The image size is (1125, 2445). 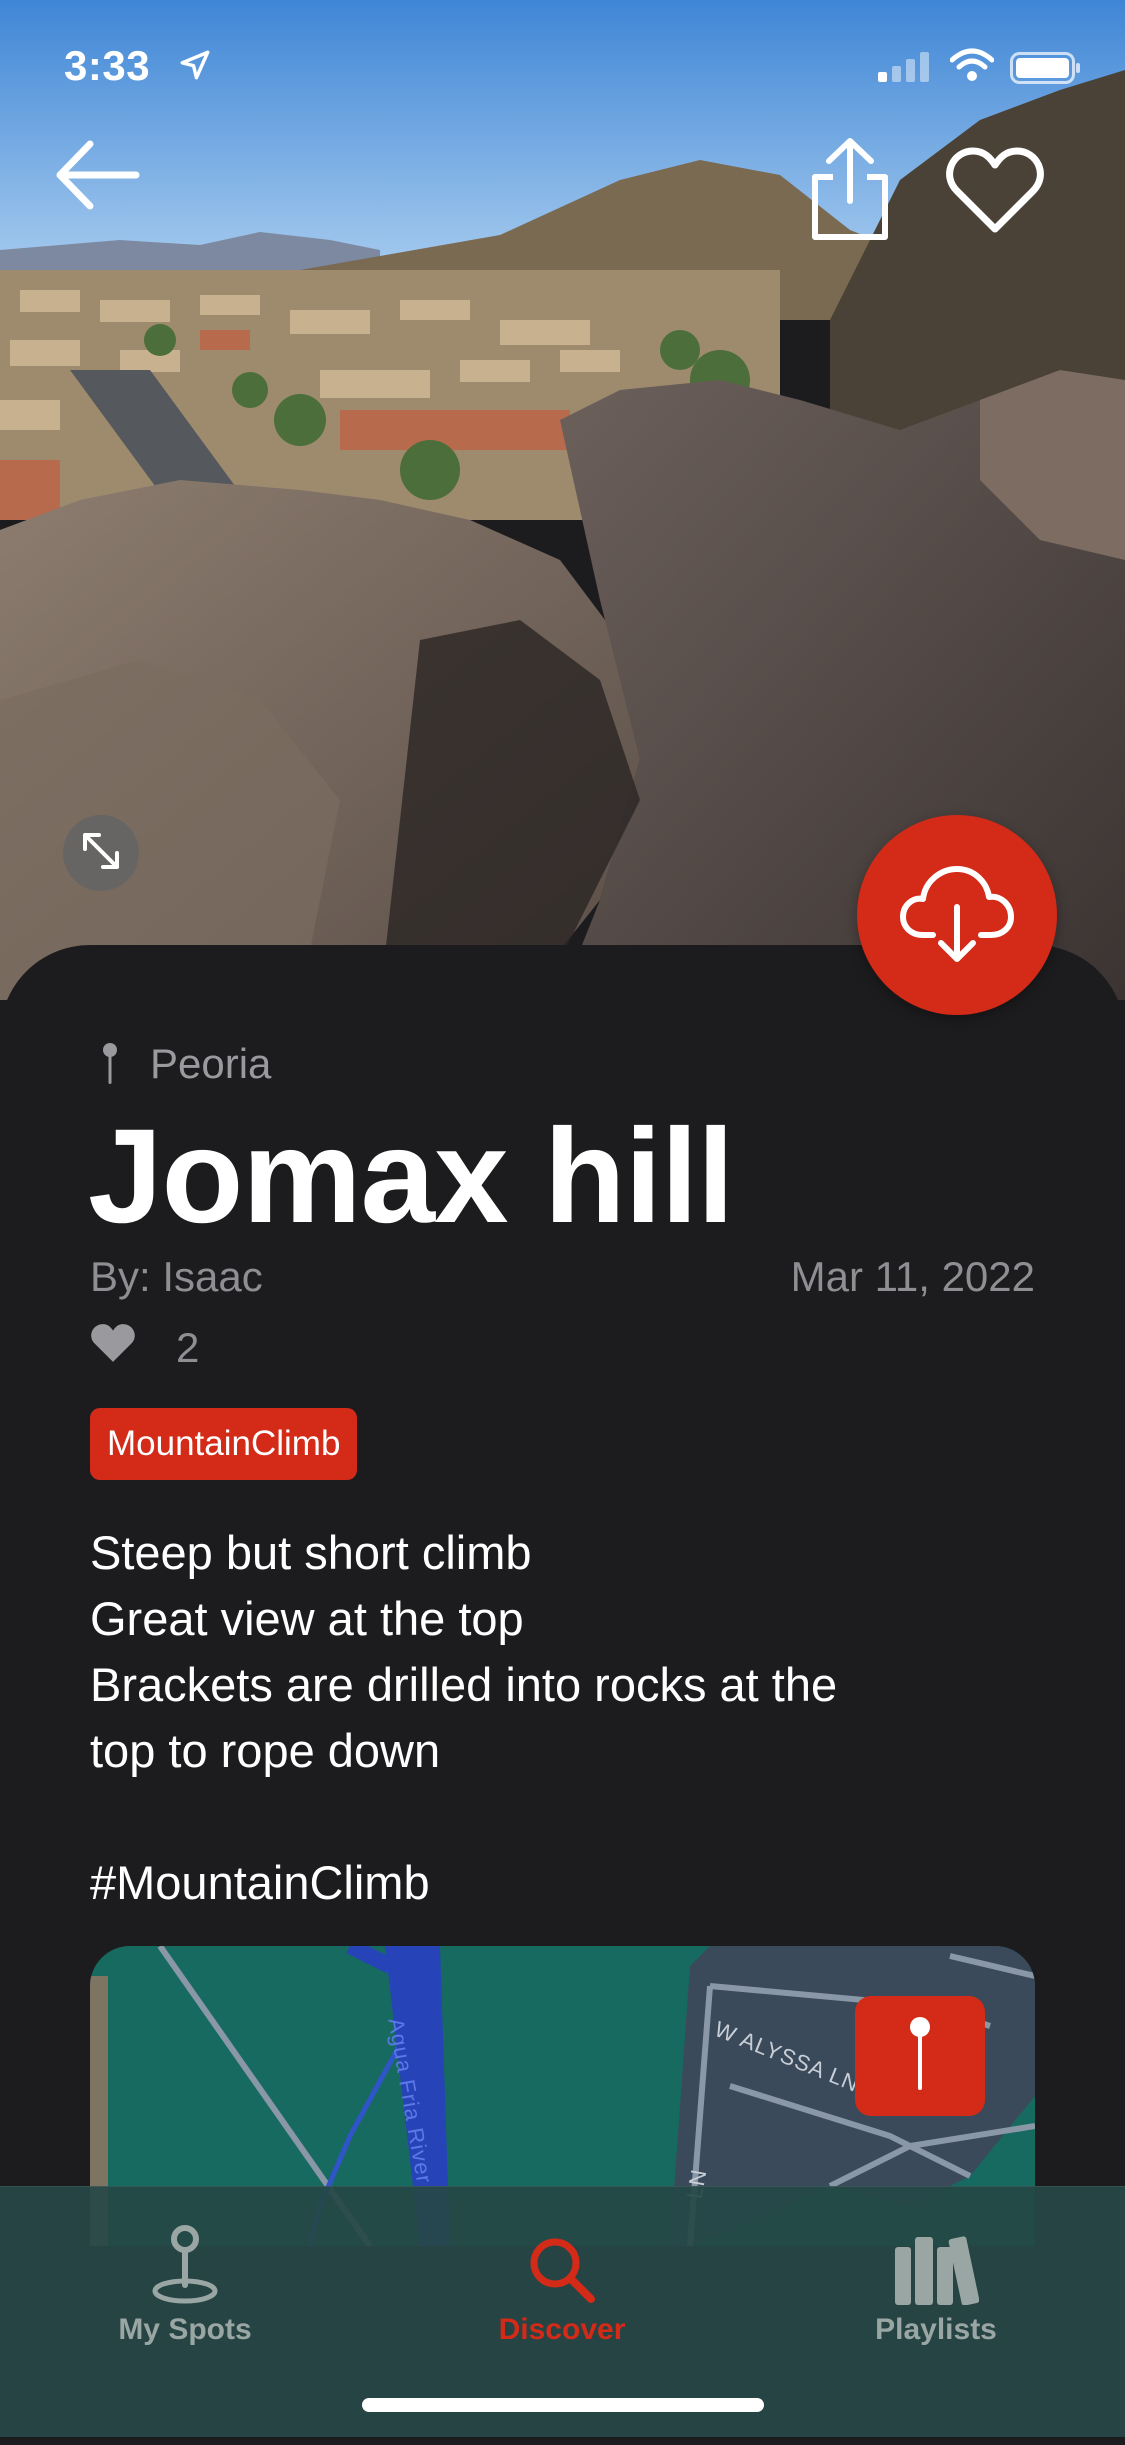 I want to click on city-name: Peoria, so click(x=211, y=1063).